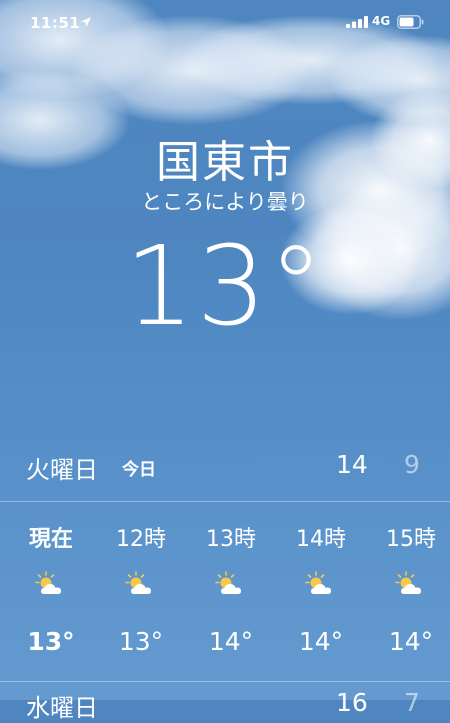 The height and width of the screenshot is (723, 450). What do you see at coordinates (352, 464) in the screenshot?
I see `high-temperature: 14` at bounding box center [352, 464].